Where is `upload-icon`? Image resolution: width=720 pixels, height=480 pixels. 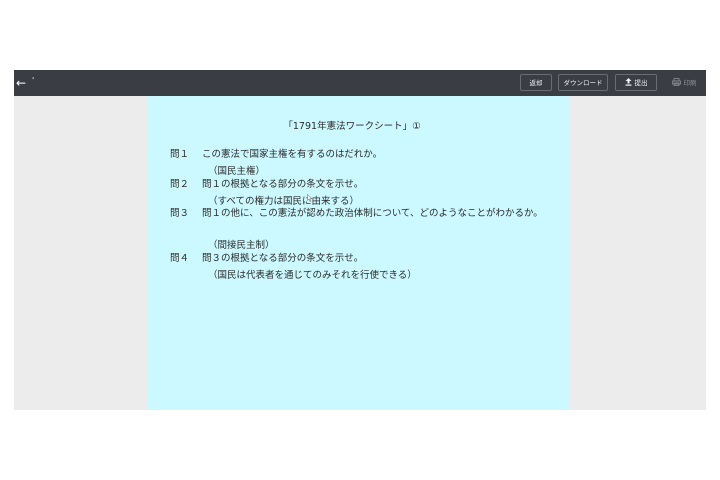 upload-icon is located at coordinates (628, 83).